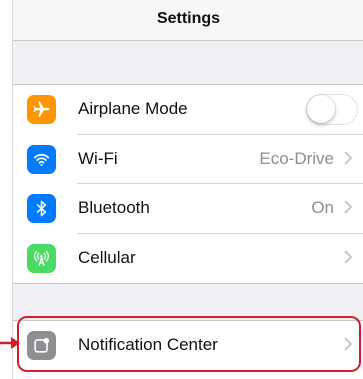 The height and width of the screenshot is (379, 363). What do you see at coordinates (41, 208) in the screenshot?
I see `bluetooth-icon` at bounding box center [41, 208].